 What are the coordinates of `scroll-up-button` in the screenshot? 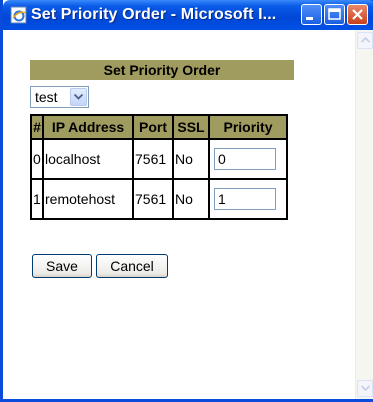 It's located at (365, 40).